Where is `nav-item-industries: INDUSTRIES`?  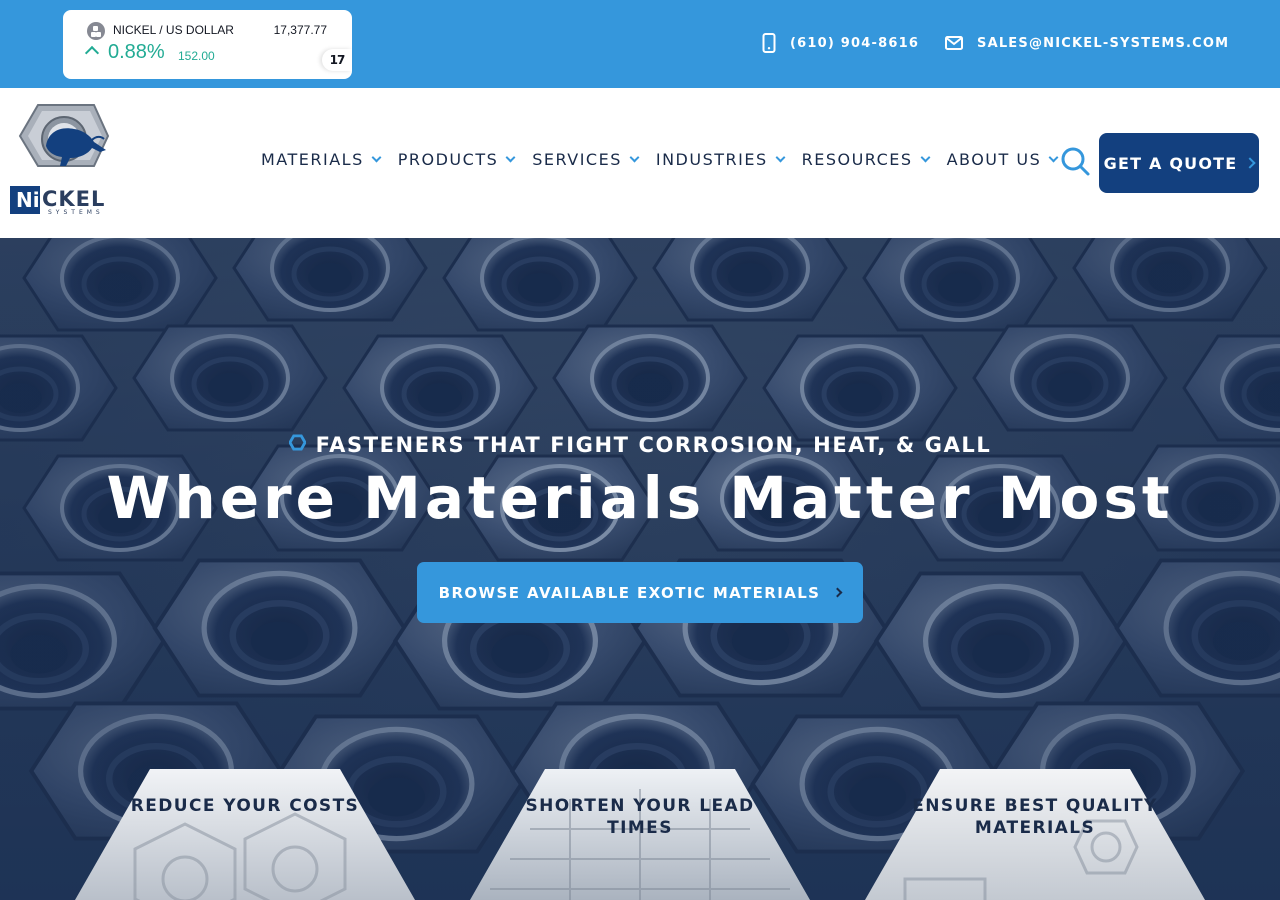
nav-item-industries: INDUSTRIES is located at coordinates (720, 159).